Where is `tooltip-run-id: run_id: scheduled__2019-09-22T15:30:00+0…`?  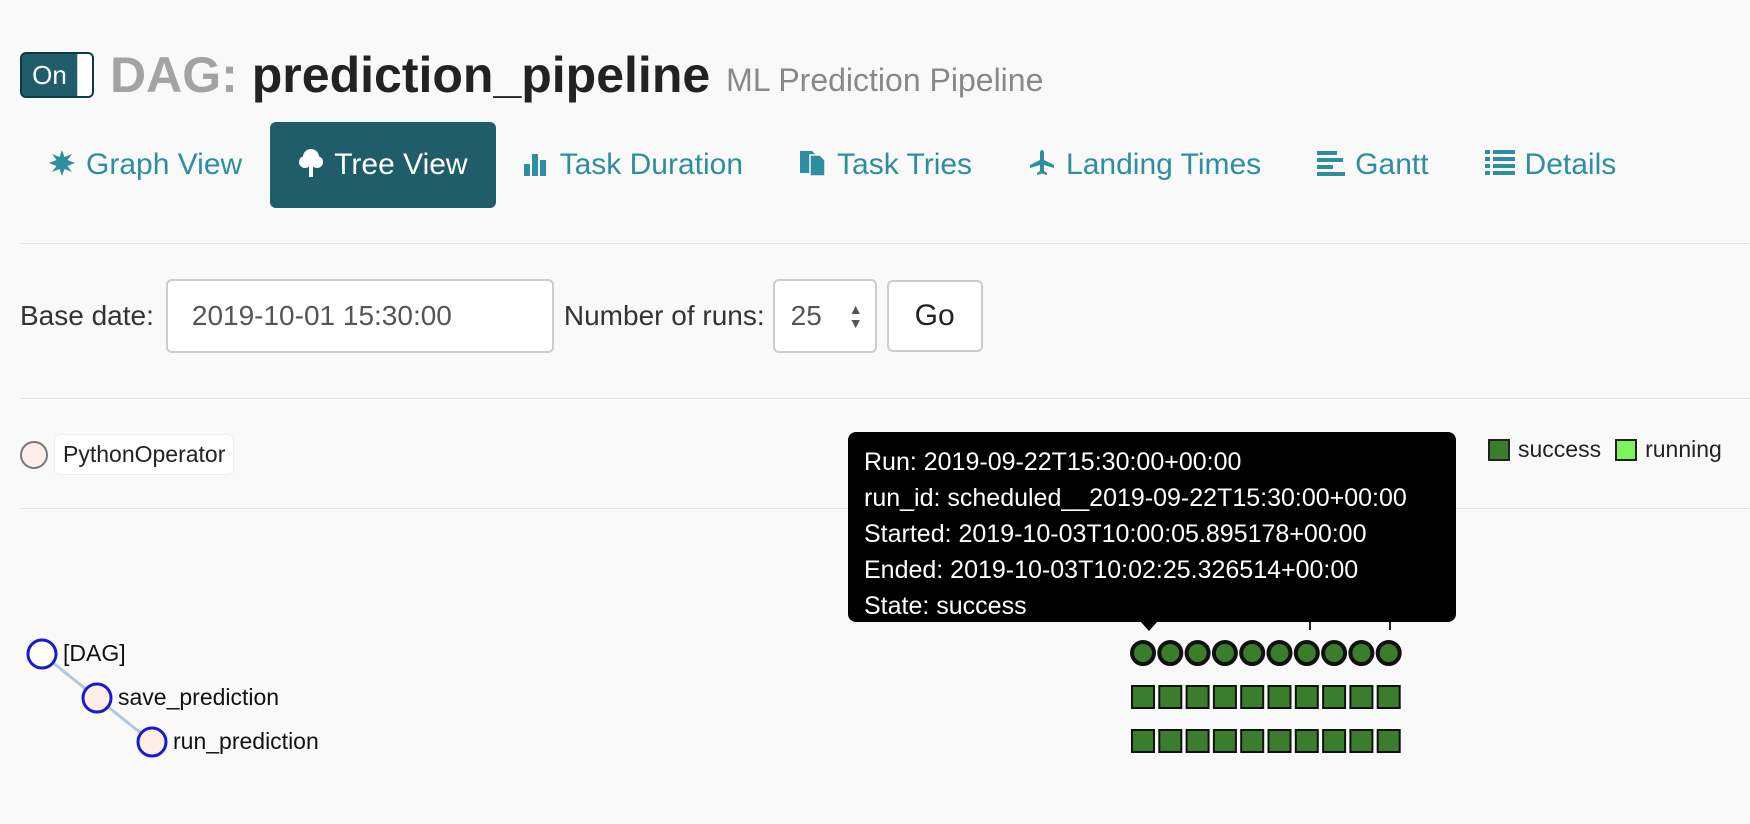 tooltip-run-id: run_id: scheduled__2019-09-22T15:30:00+0… is located at coordinates (1135, 498).